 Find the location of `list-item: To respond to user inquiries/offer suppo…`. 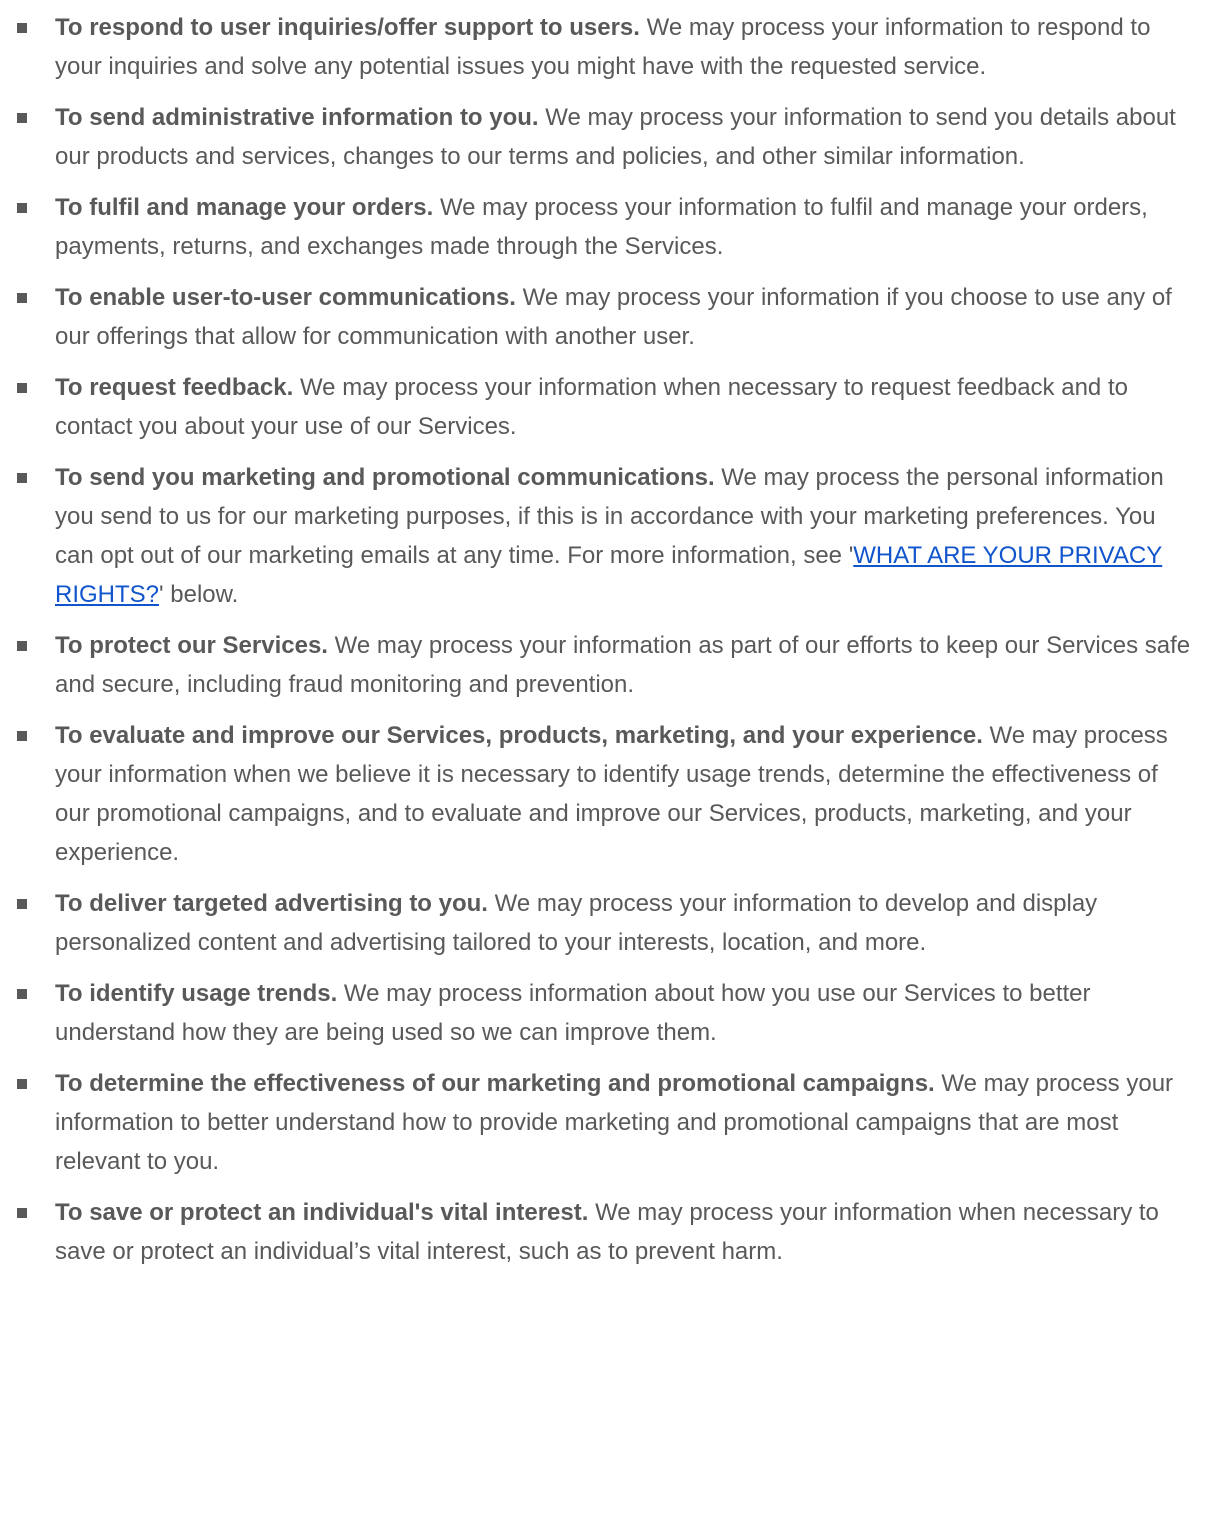

list-item: To respond to user inquiries/offer suppo… is located at coordinates (603, 47).